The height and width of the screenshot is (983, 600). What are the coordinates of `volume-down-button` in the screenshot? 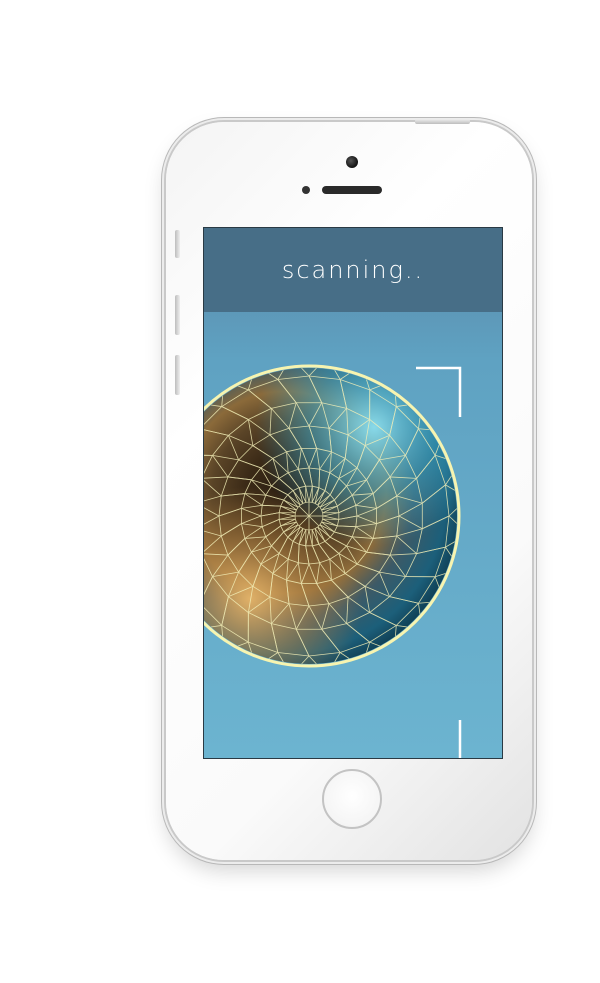 It's located at (177, 375).